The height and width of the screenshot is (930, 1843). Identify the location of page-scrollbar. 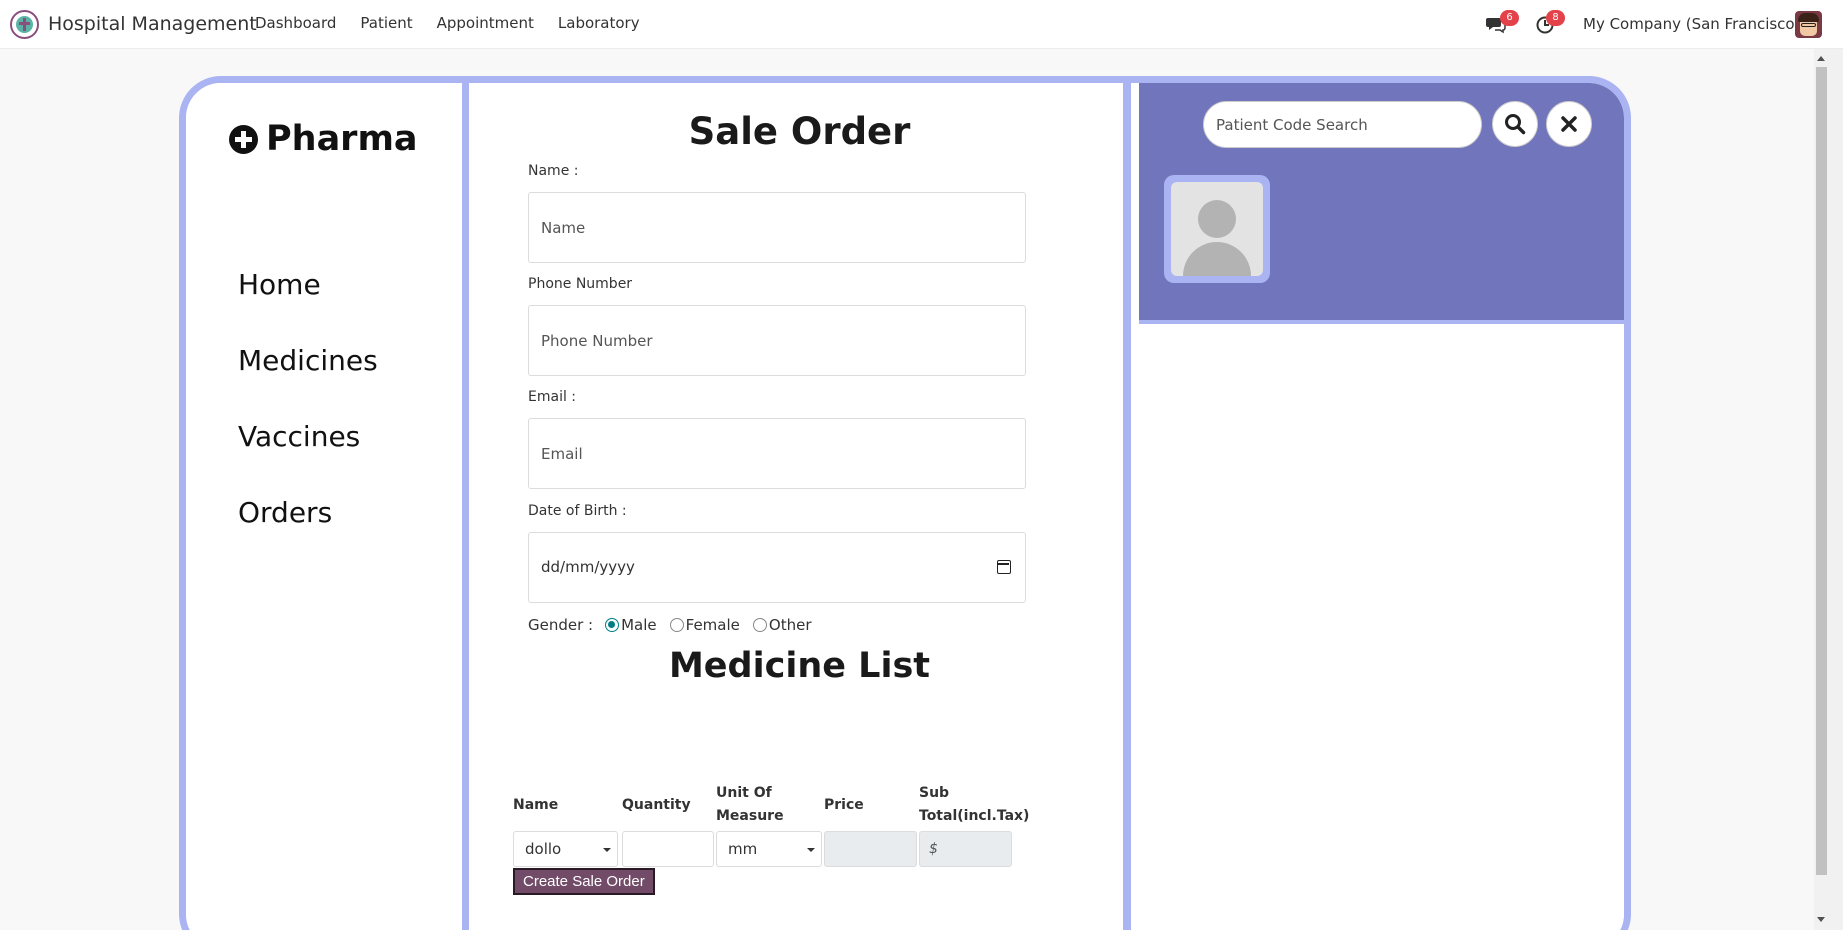
(1828, 489).